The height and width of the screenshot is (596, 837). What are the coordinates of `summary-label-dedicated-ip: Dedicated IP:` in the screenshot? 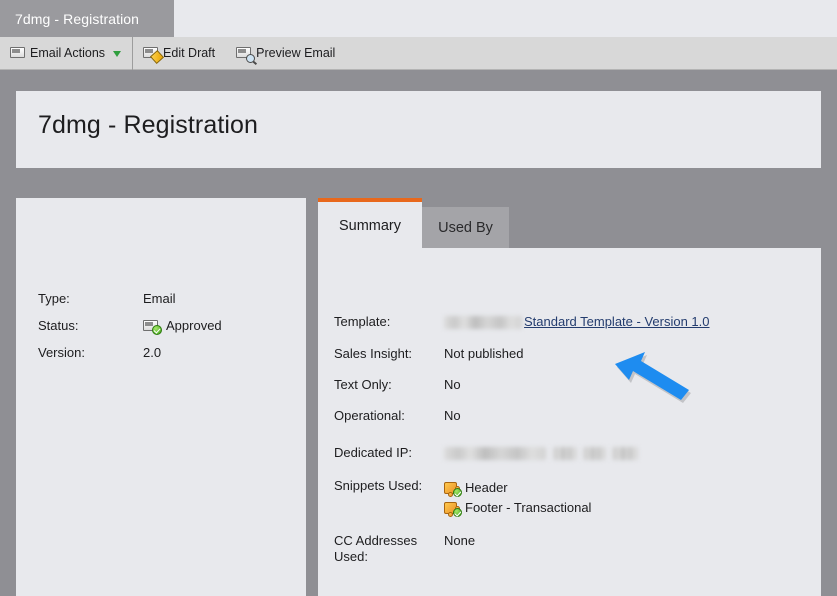 It's located at (373, 452).